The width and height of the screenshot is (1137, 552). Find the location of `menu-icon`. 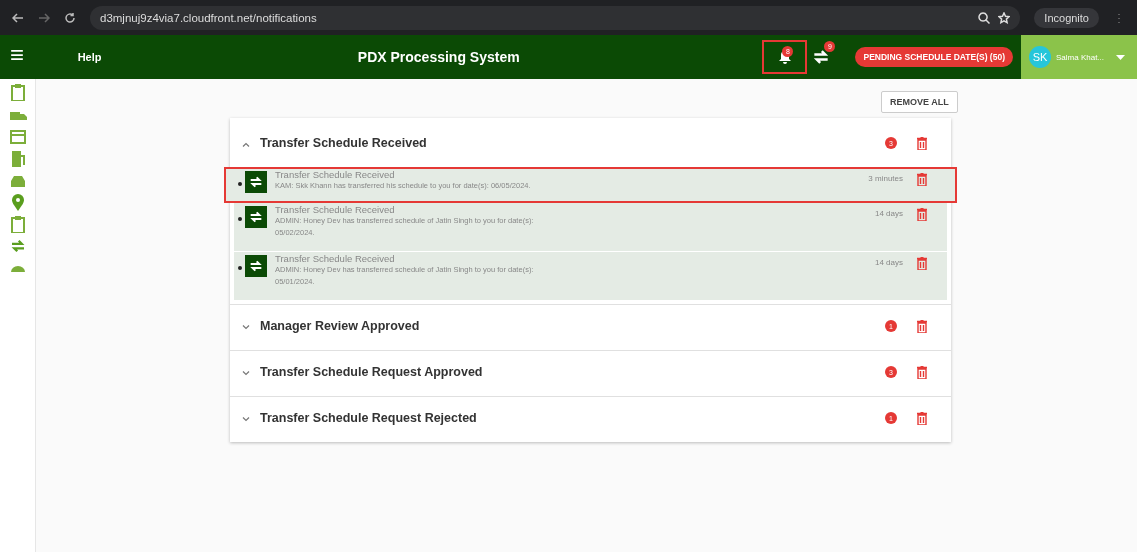

menu-icon is located at coordinates (16, 55).